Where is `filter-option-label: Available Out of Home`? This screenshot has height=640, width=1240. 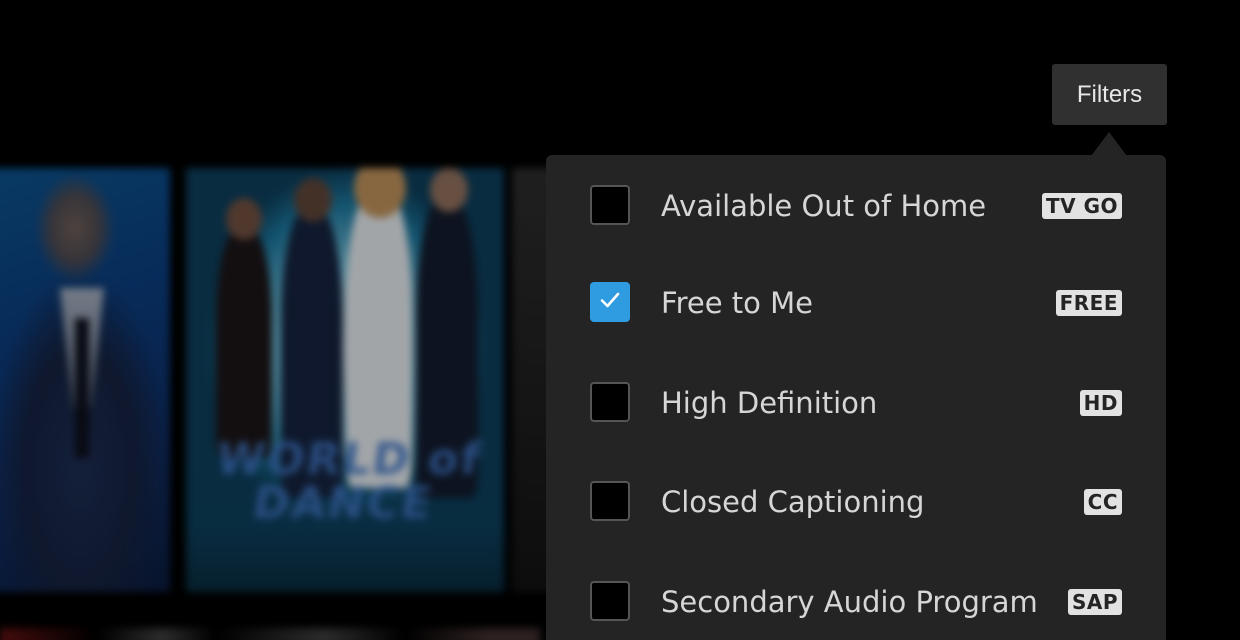
filter-option-label: Available Out of Home is located at coordinates (824, 206).